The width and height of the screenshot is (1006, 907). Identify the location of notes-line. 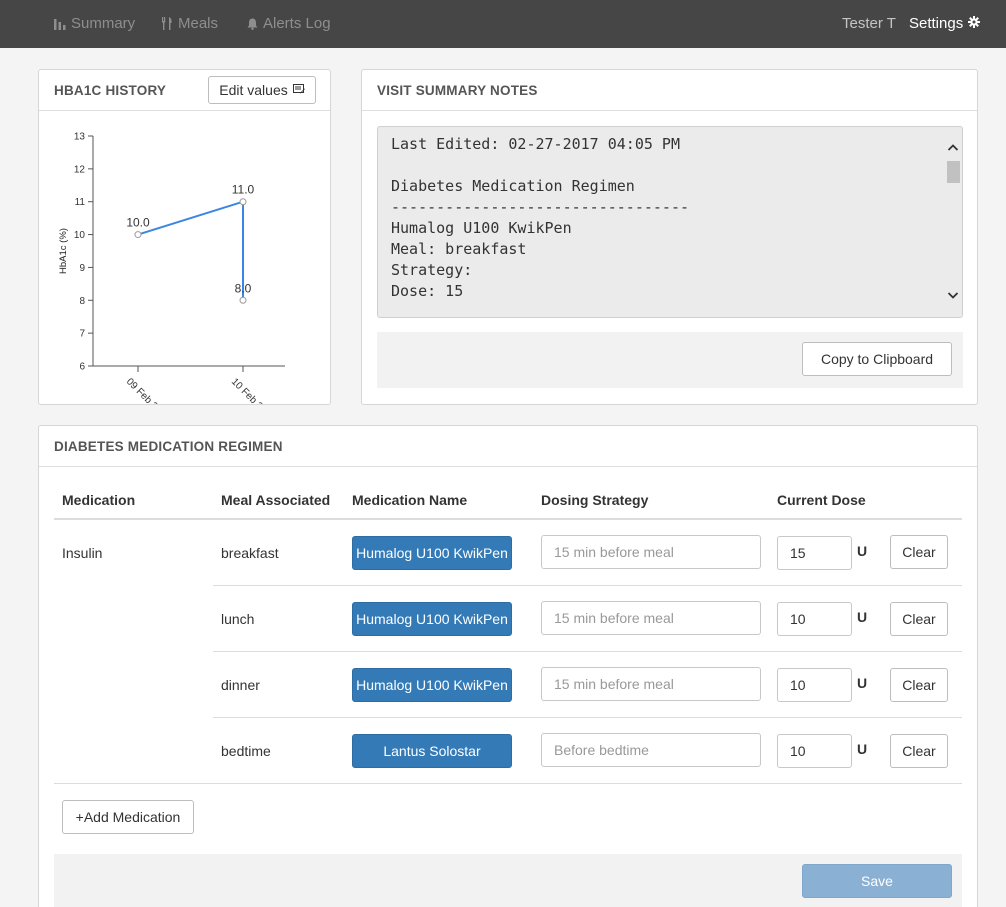
(540, 165).